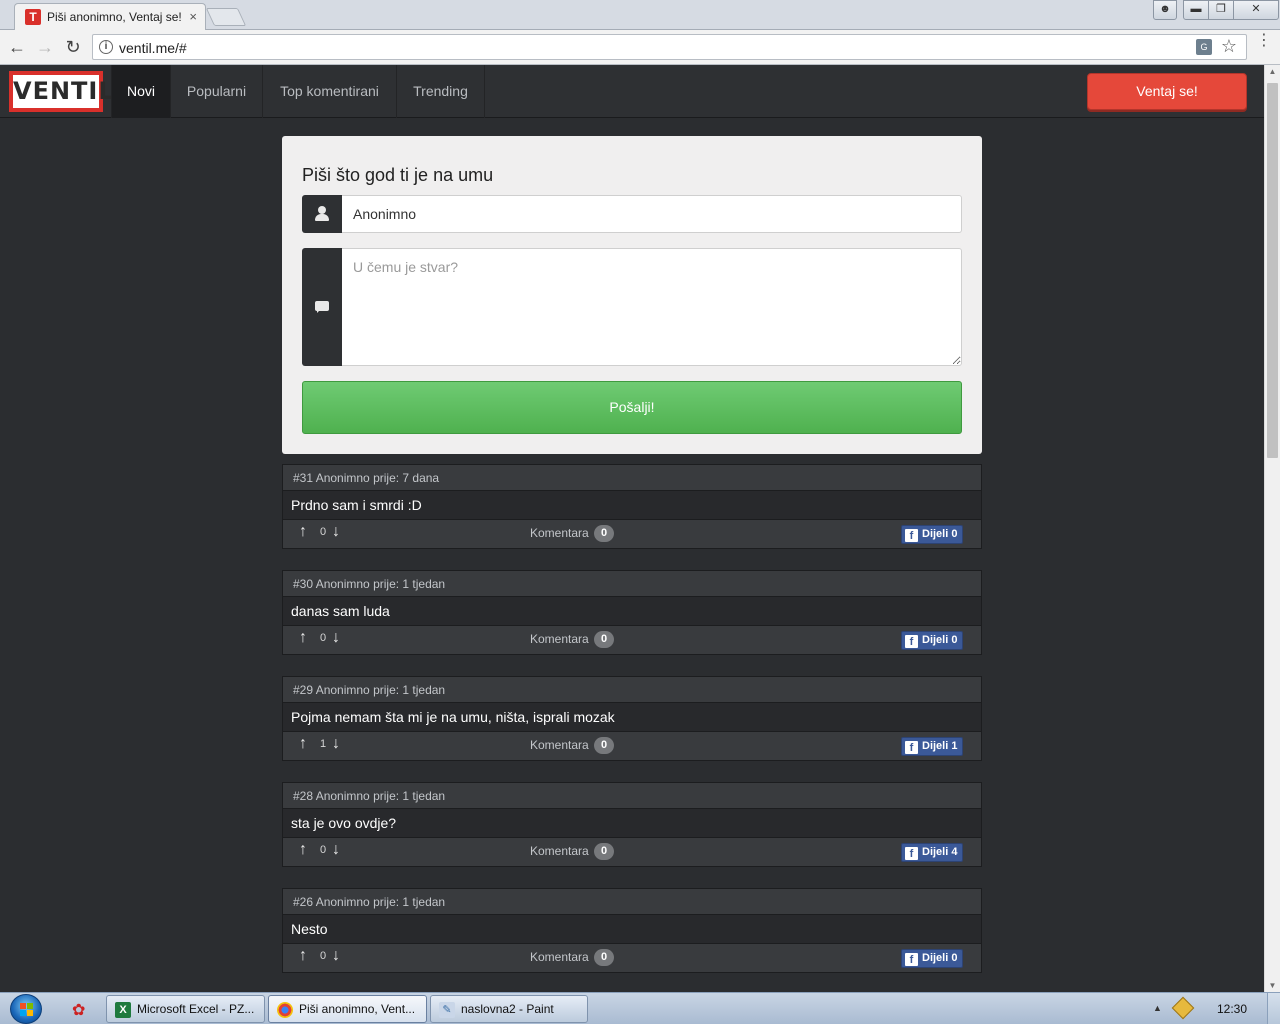  What do you see at coordinates (1221, 10) in the screenshot?
I see `restore-button: ❐` at bounding box center [1221, 10].